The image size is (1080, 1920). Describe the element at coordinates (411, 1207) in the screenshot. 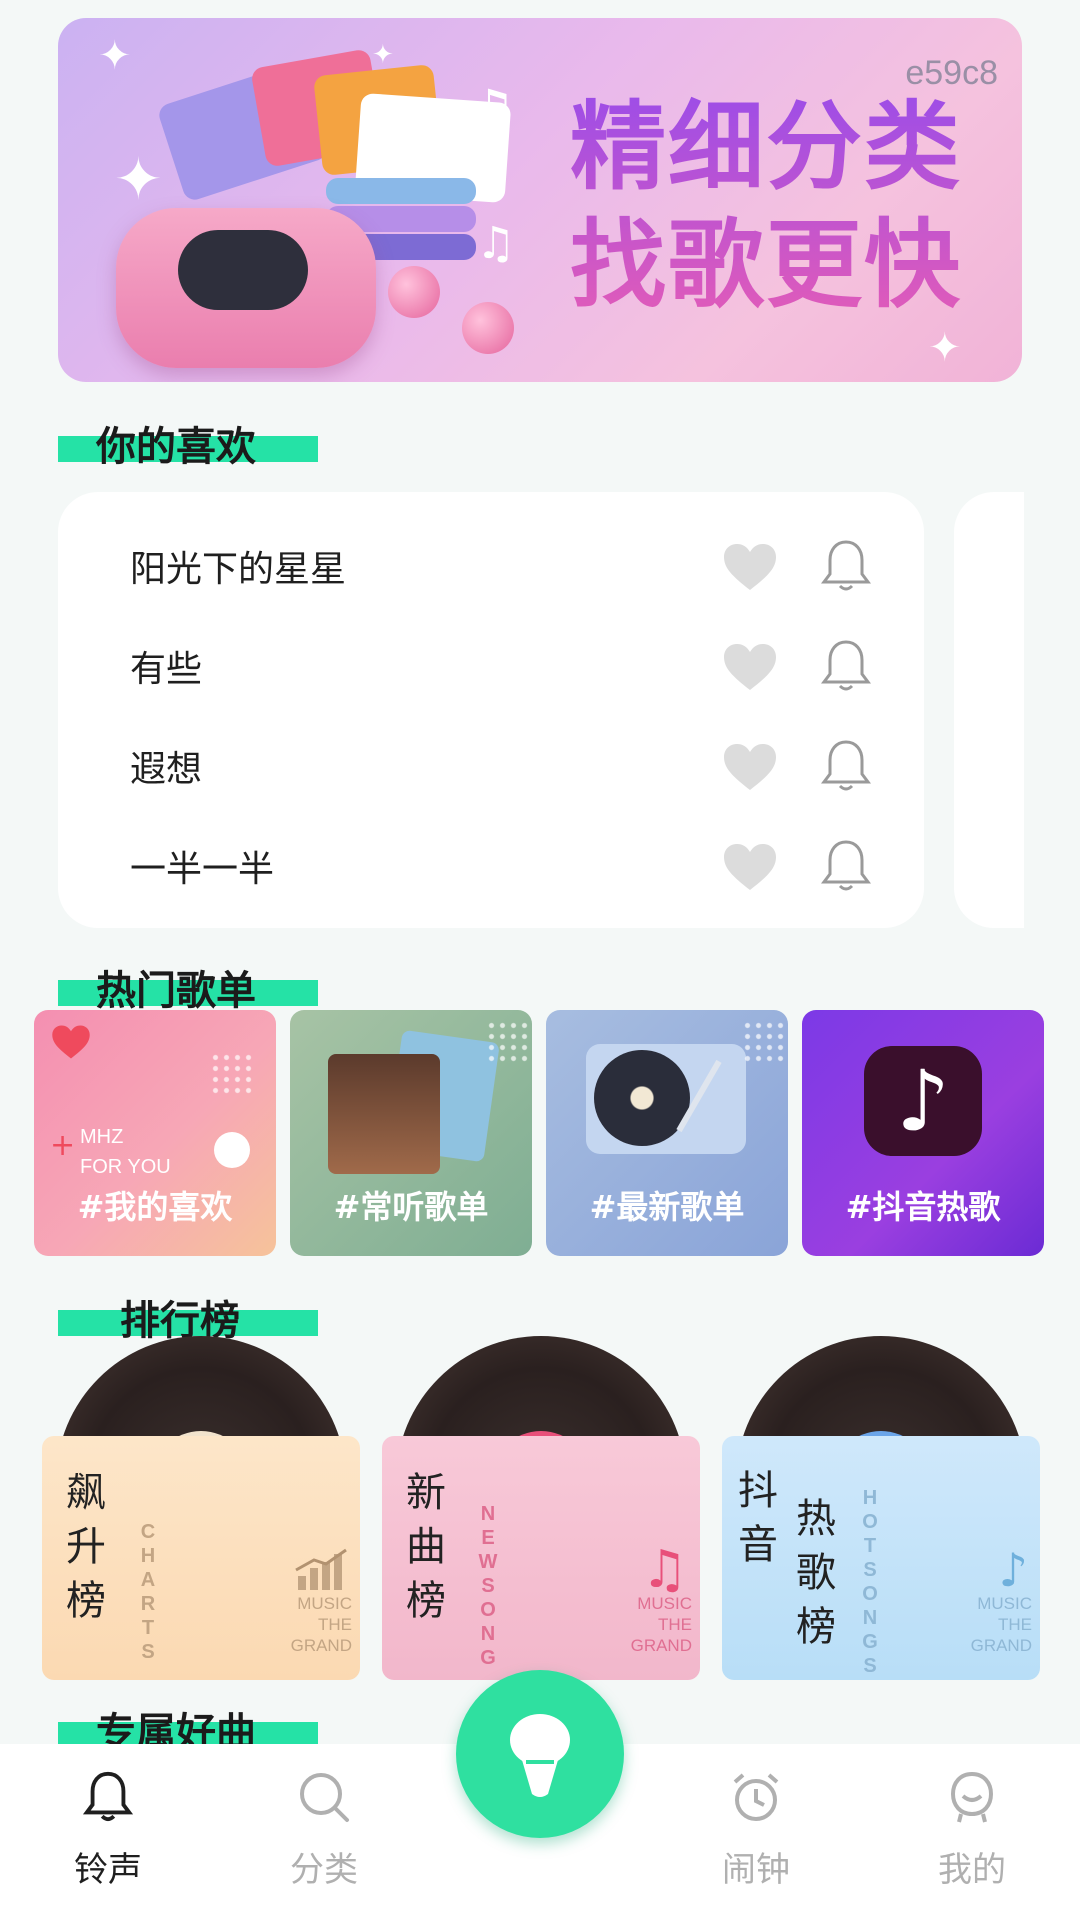

I see `playlist-label: #常听歌单` at that location.